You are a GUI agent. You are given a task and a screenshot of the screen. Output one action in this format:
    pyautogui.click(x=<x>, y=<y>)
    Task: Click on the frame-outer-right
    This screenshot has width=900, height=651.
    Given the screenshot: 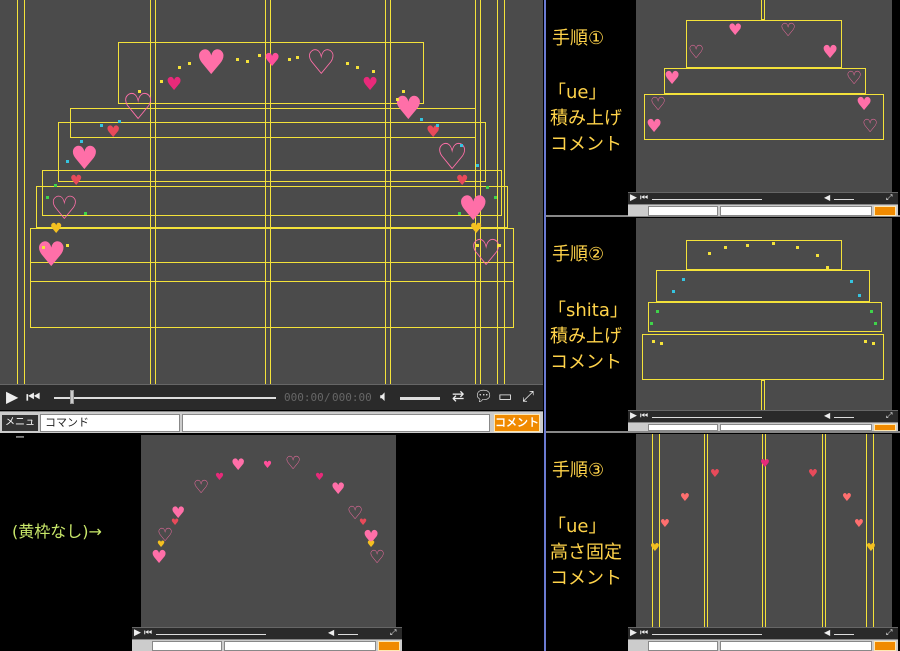 What is the action you would take?
    pyautogui.click(x=501, y=192)
    